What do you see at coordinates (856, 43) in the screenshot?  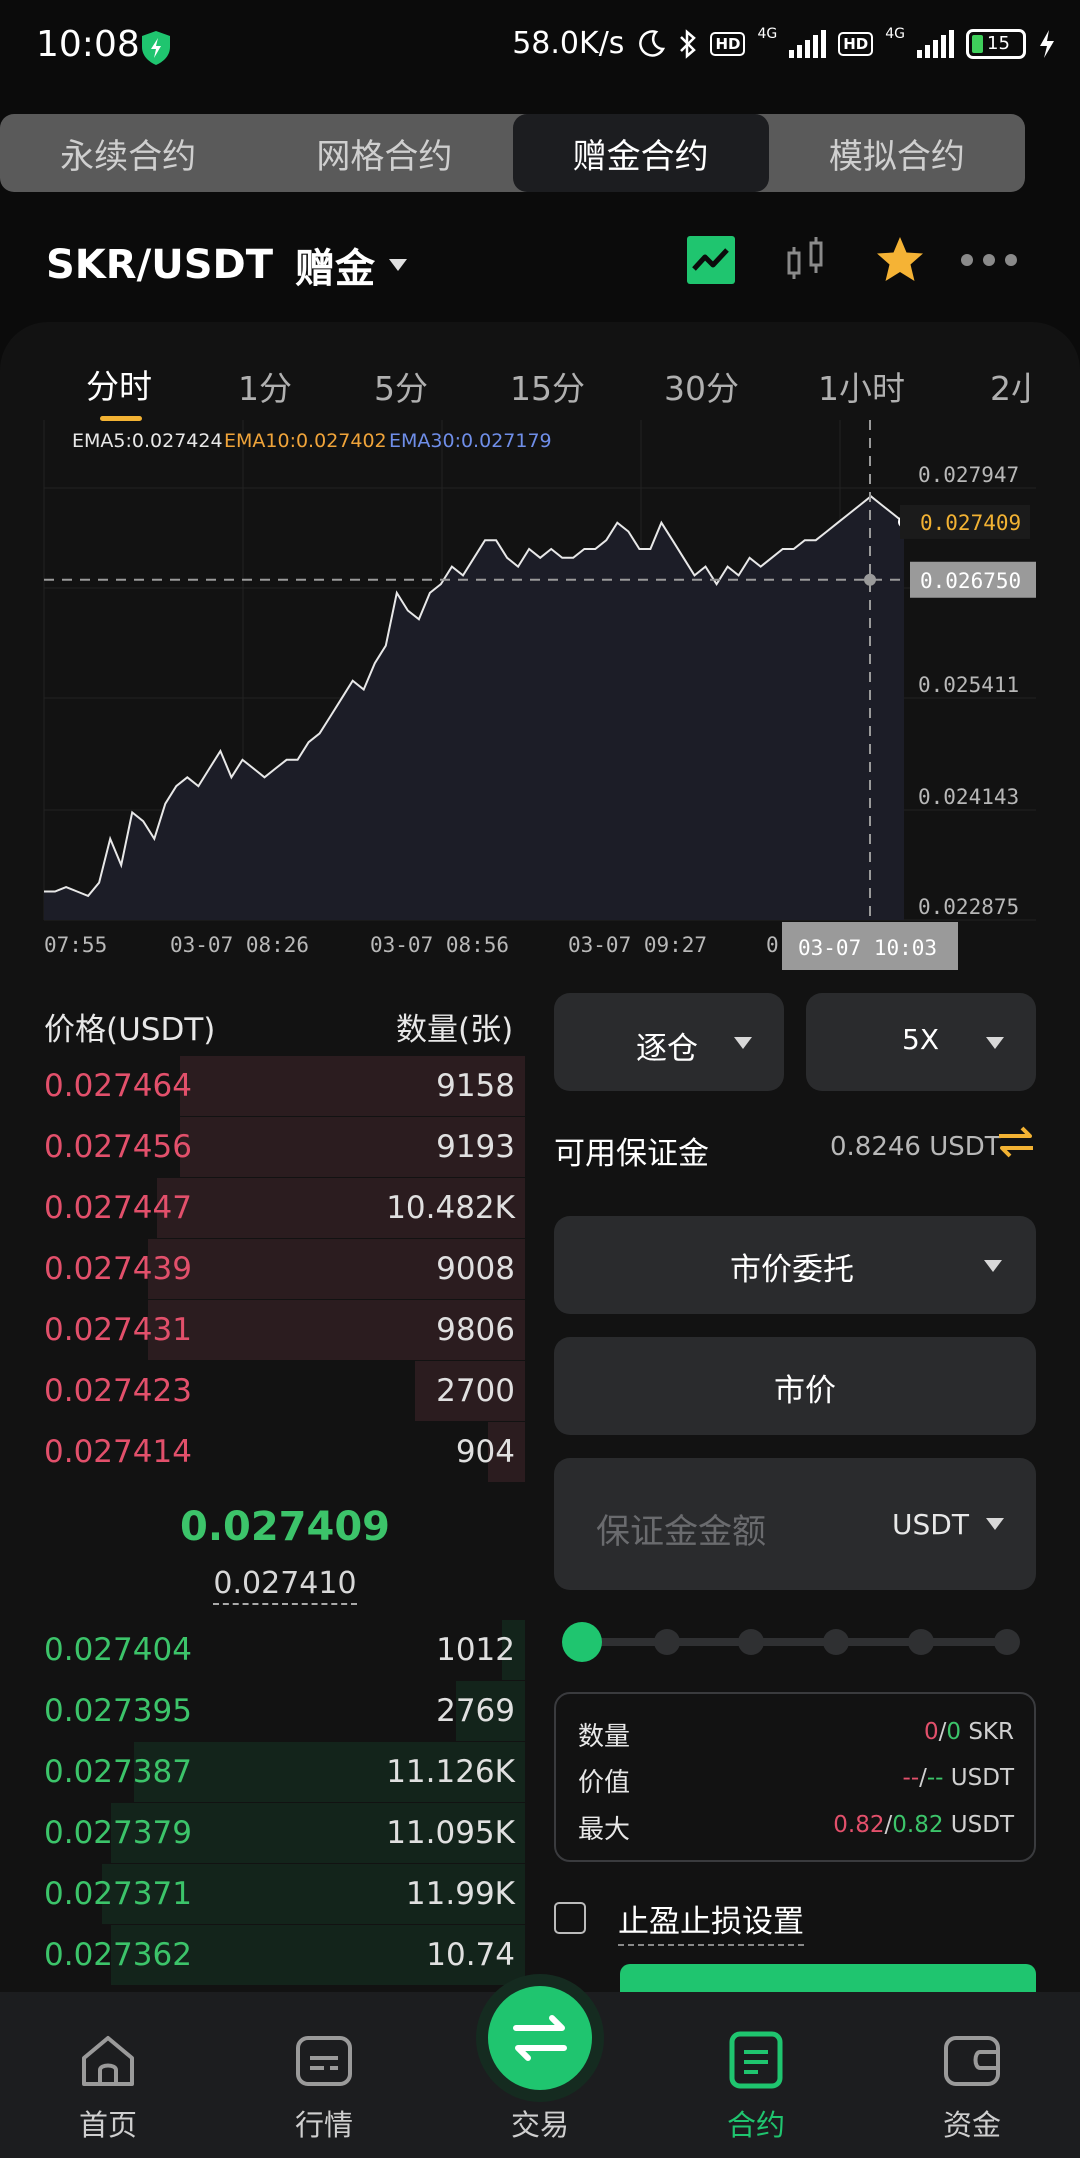 I see `hd-badge-2: HD` at bounding box center [856, 43].